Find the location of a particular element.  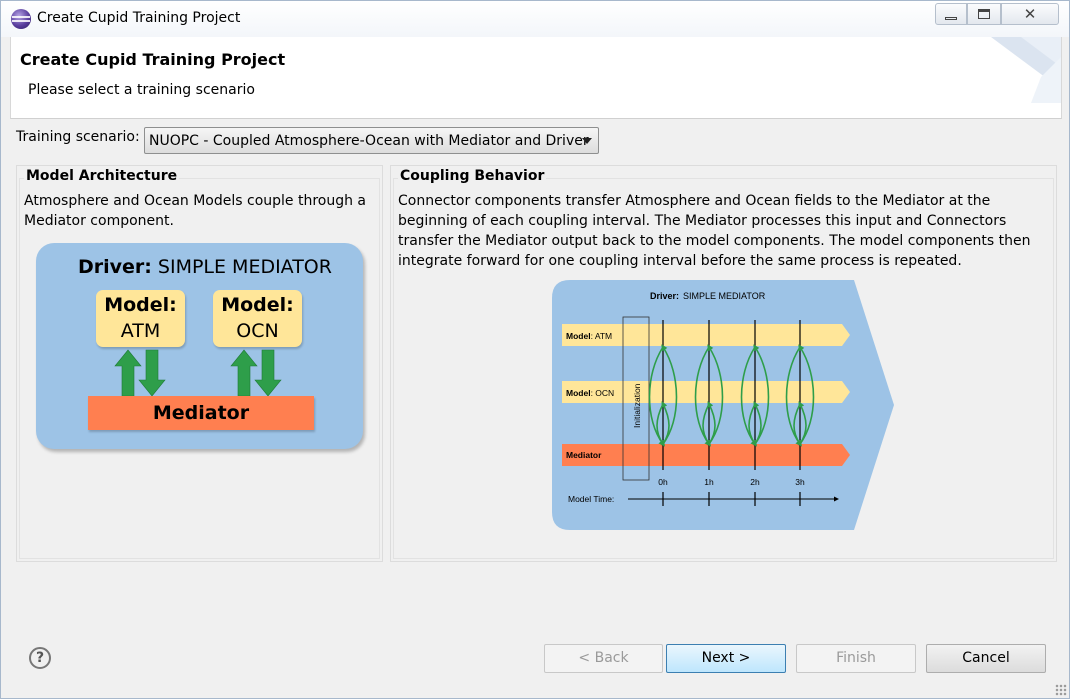

next-button: Next > is located at coordinates (726, 658).